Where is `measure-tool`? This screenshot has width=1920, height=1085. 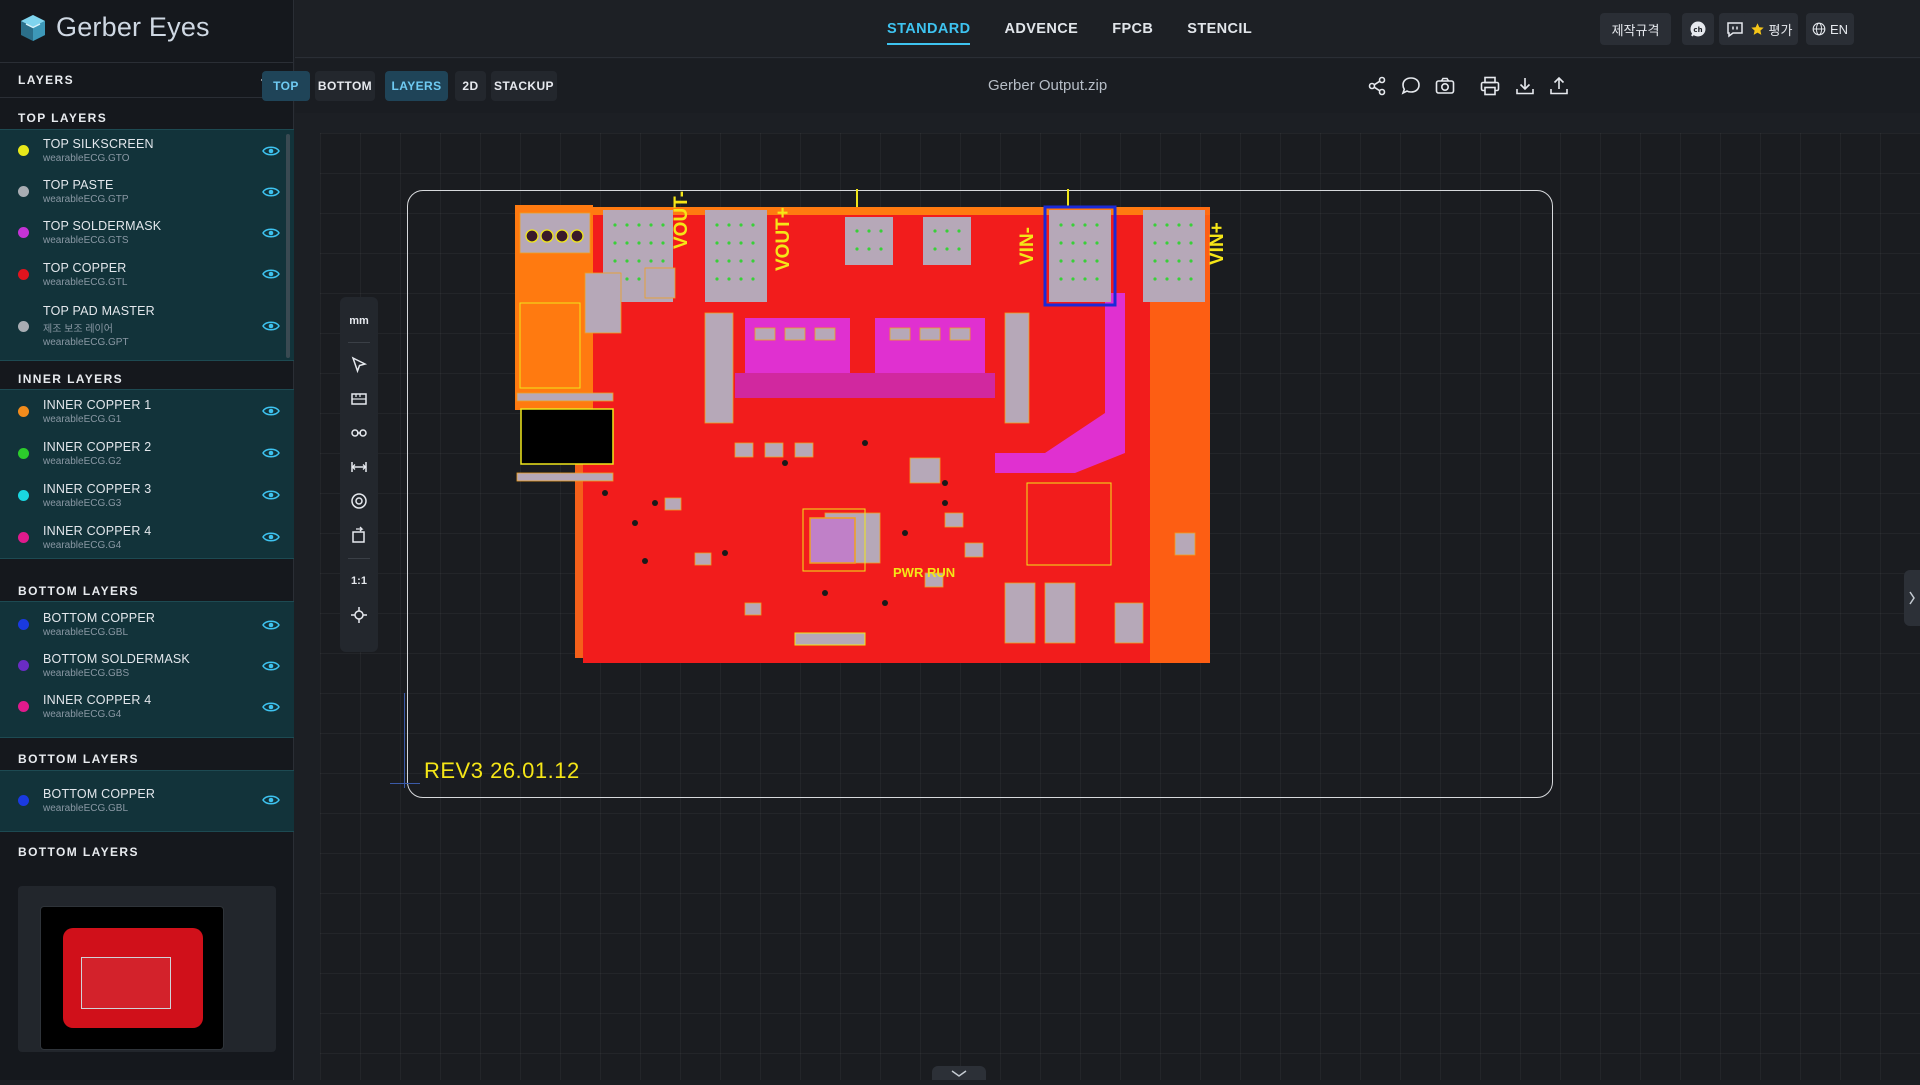
measure-tool is located at coordinates (359, 399).